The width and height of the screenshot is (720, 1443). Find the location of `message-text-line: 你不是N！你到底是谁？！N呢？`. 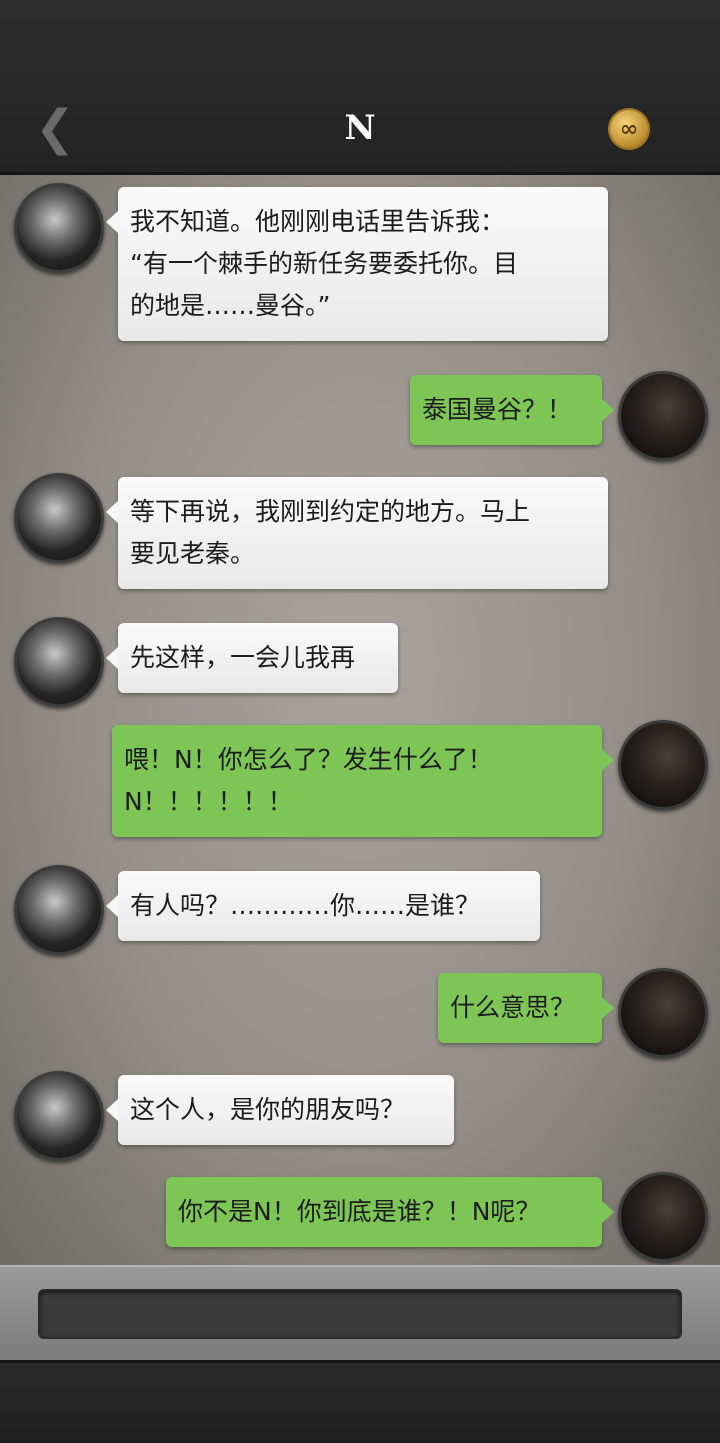

message-text-line: 你不是N！你到底是谁？！N呢？ is located at coordinates (359, 1211).